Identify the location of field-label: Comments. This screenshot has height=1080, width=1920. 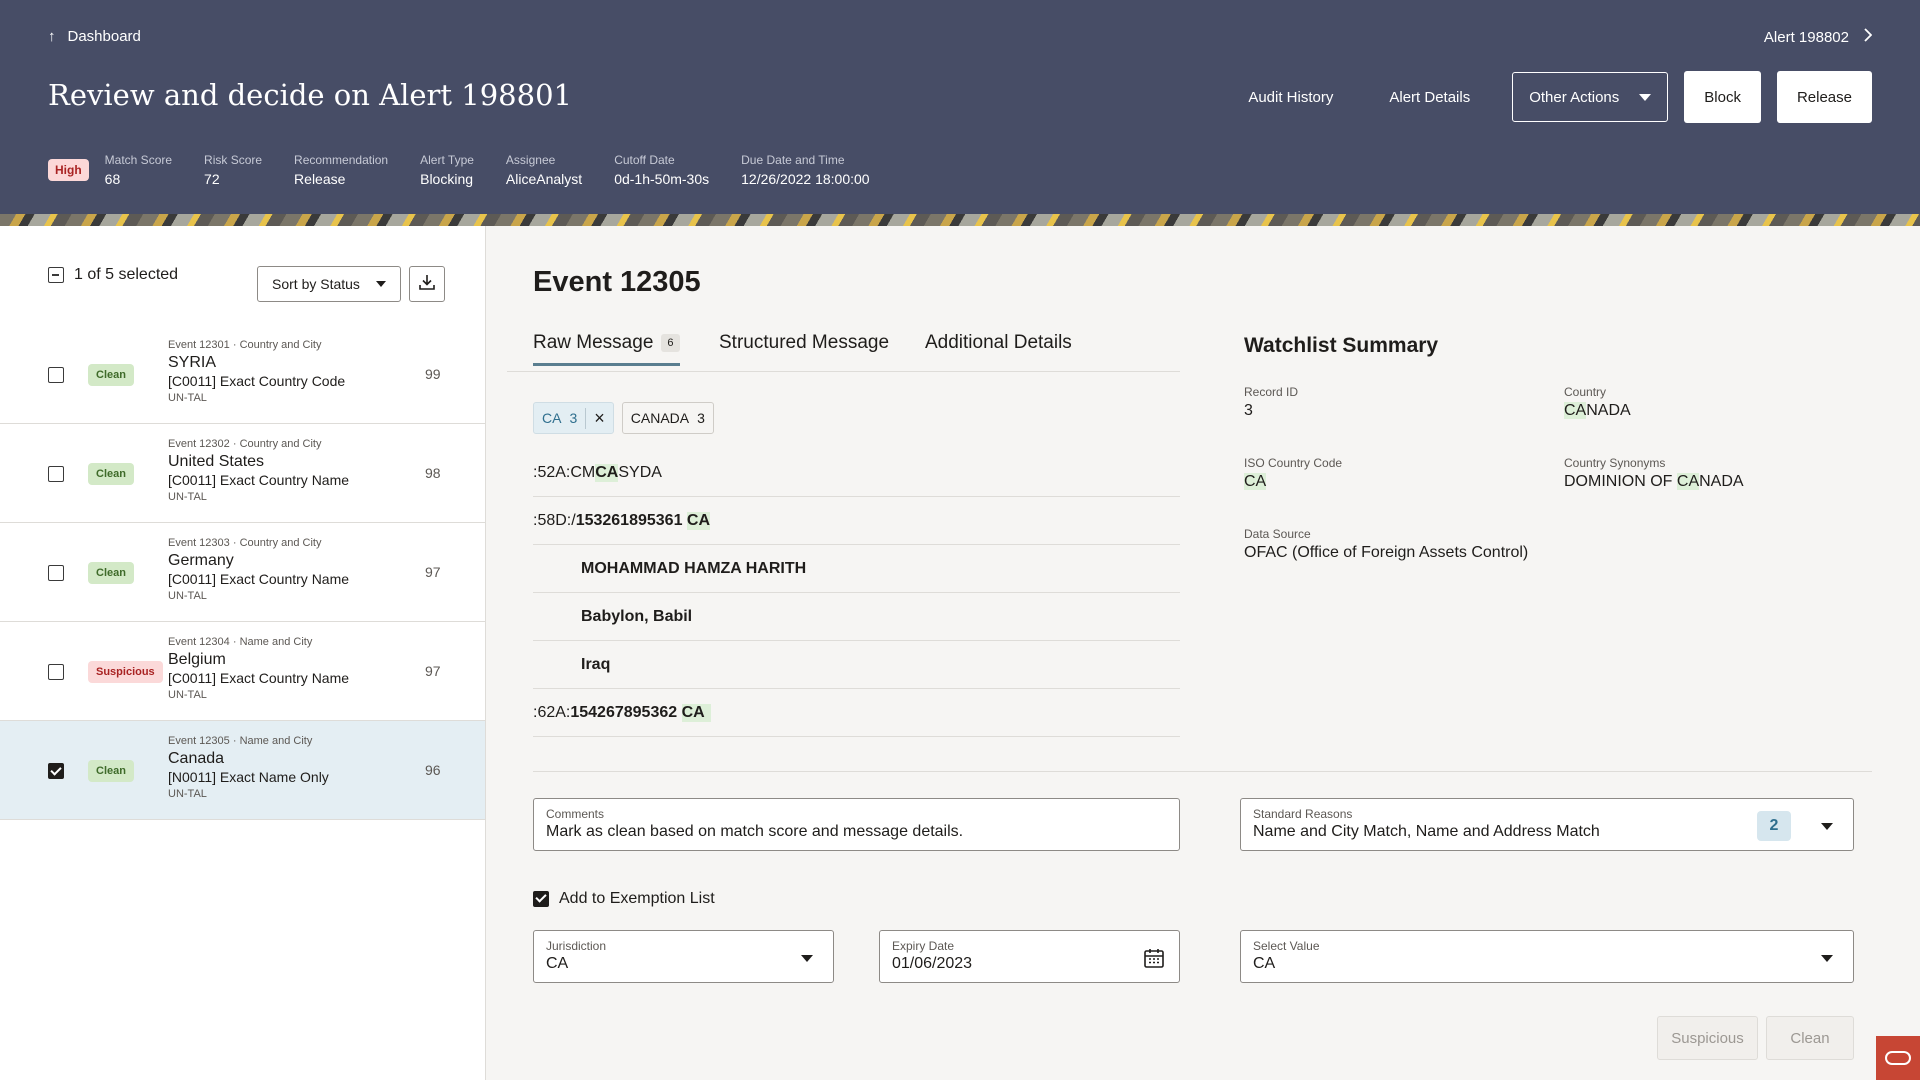
(575, 814).